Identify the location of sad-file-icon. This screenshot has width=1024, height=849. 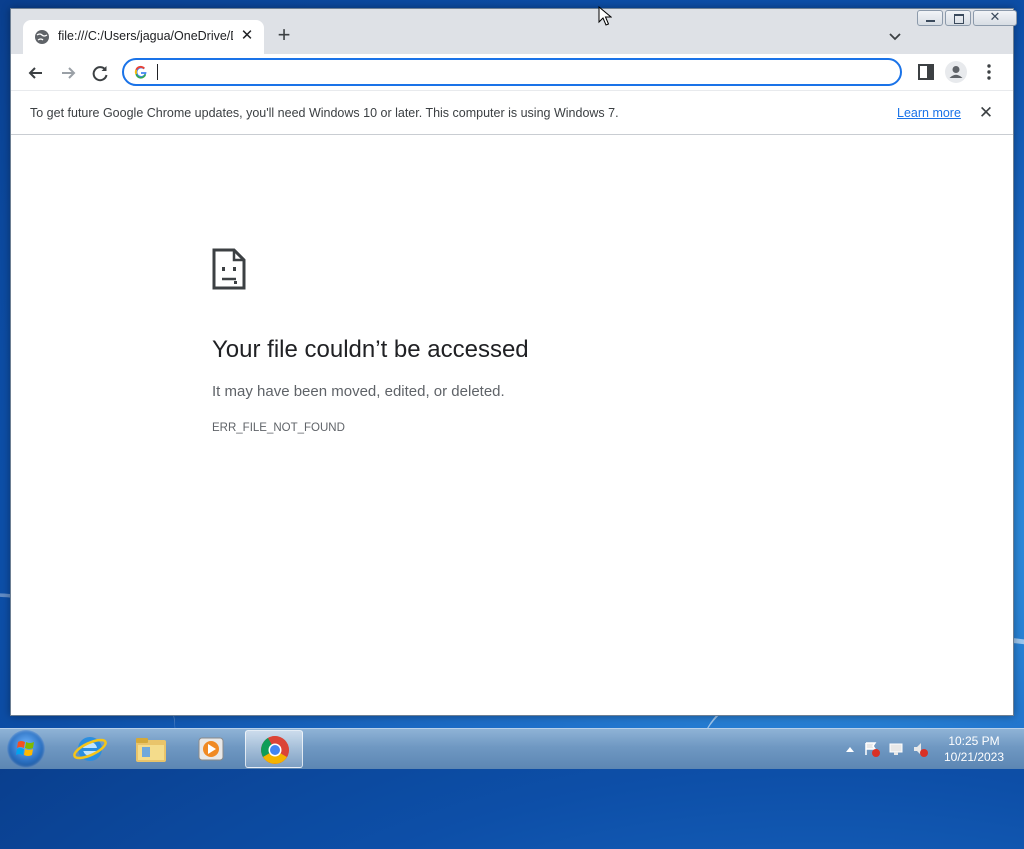
(229, 269).